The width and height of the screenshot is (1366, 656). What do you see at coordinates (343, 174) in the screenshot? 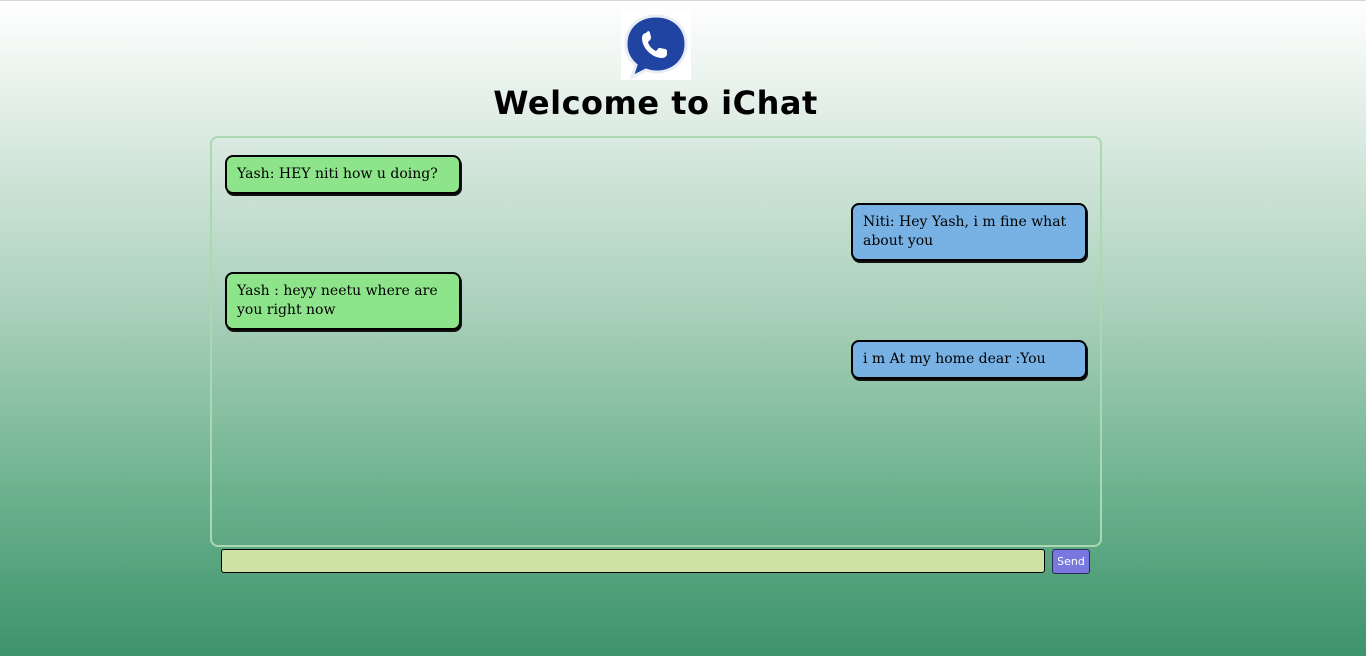
I see `message-incoming: Yash: HEY niti how u doing?` at bounding box center [343, 174].